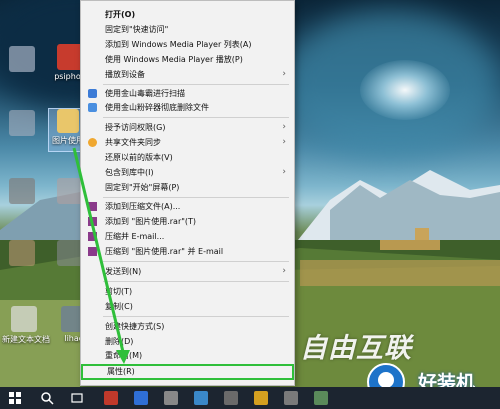 This screenshot has width=500, height=409. Describe the element at coordinates (135, 127) in the screenshot. I see `menu-item-label: 授予访问权限(G)` at that location.